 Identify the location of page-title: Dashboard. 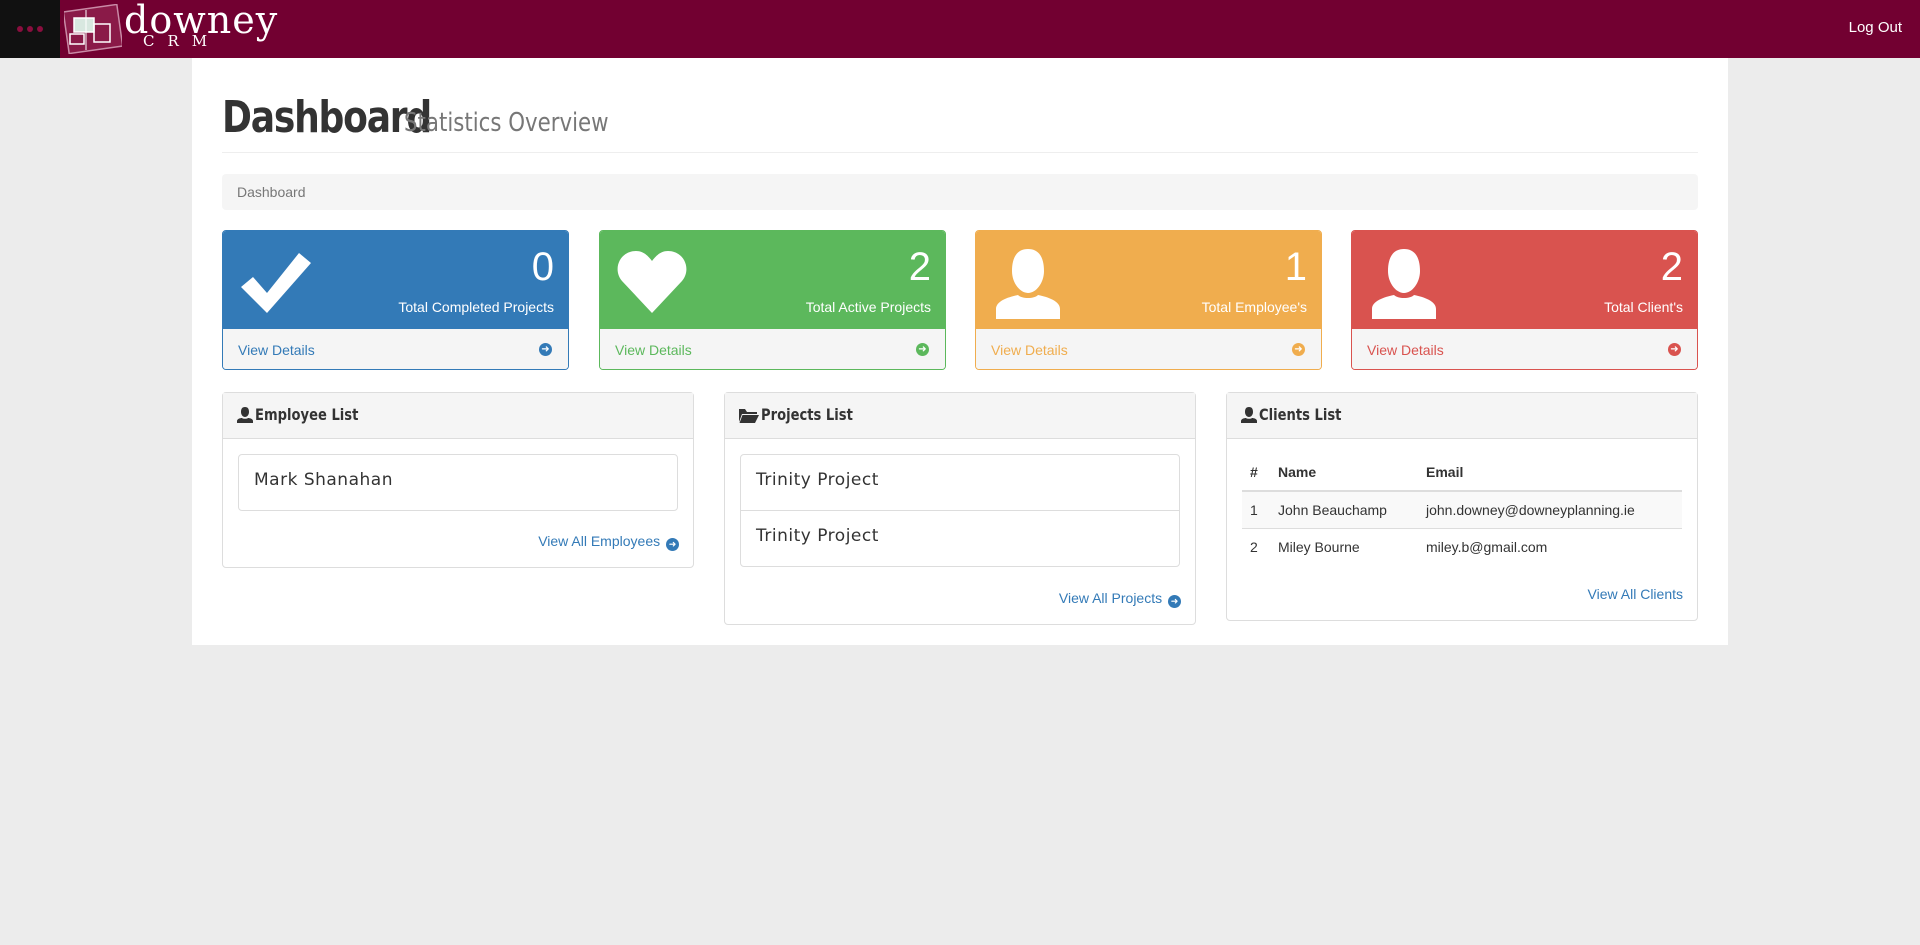
(327, 117).